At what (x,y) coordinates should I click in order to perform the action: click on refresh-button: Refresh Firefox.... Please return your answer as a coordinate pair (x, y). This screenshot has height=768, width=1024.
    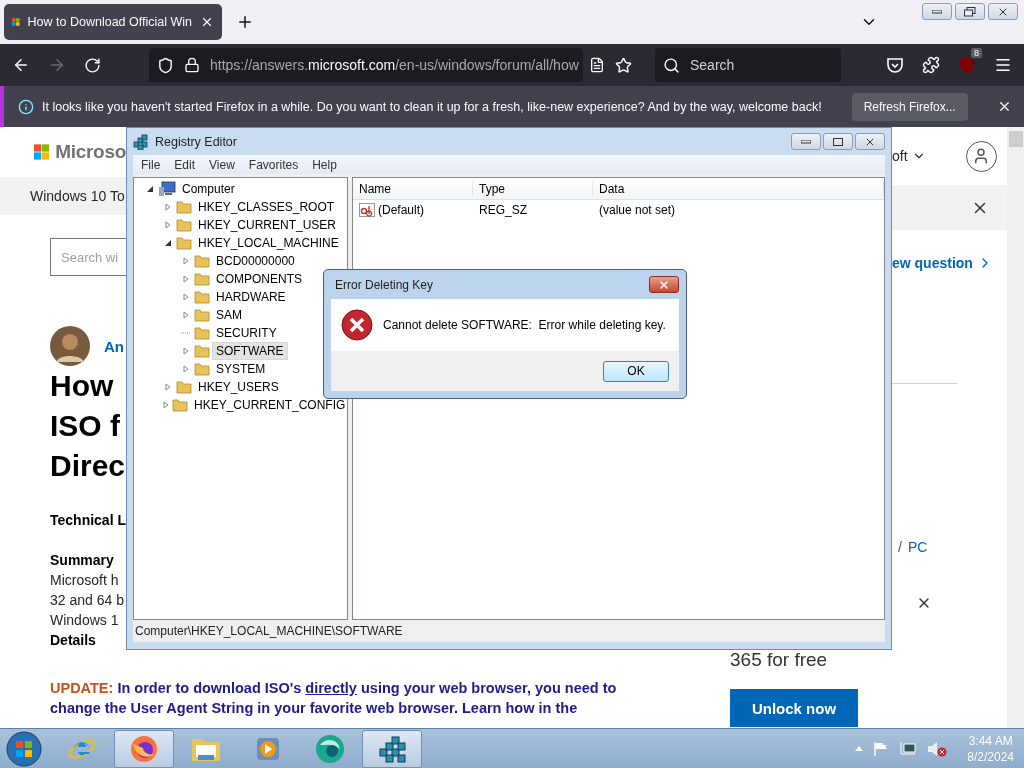
    Looking at the image, I should click on (909, 106).